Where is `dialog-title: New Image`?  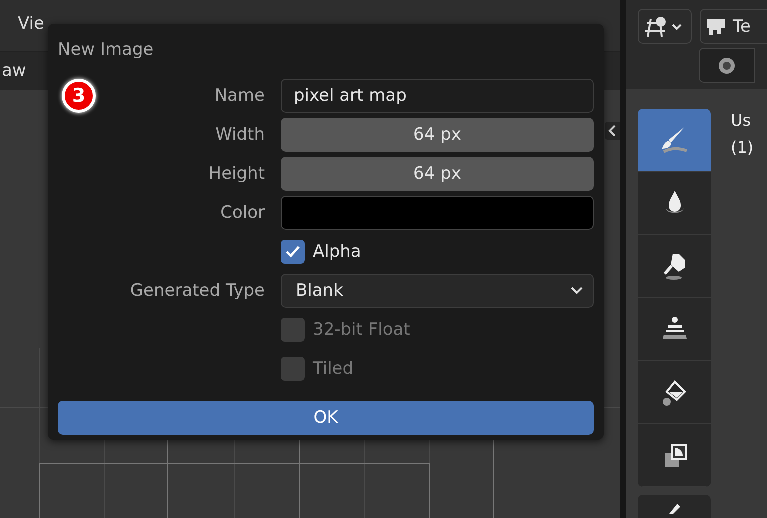 dialog-title: New Image is located at coordinates (106, 51).